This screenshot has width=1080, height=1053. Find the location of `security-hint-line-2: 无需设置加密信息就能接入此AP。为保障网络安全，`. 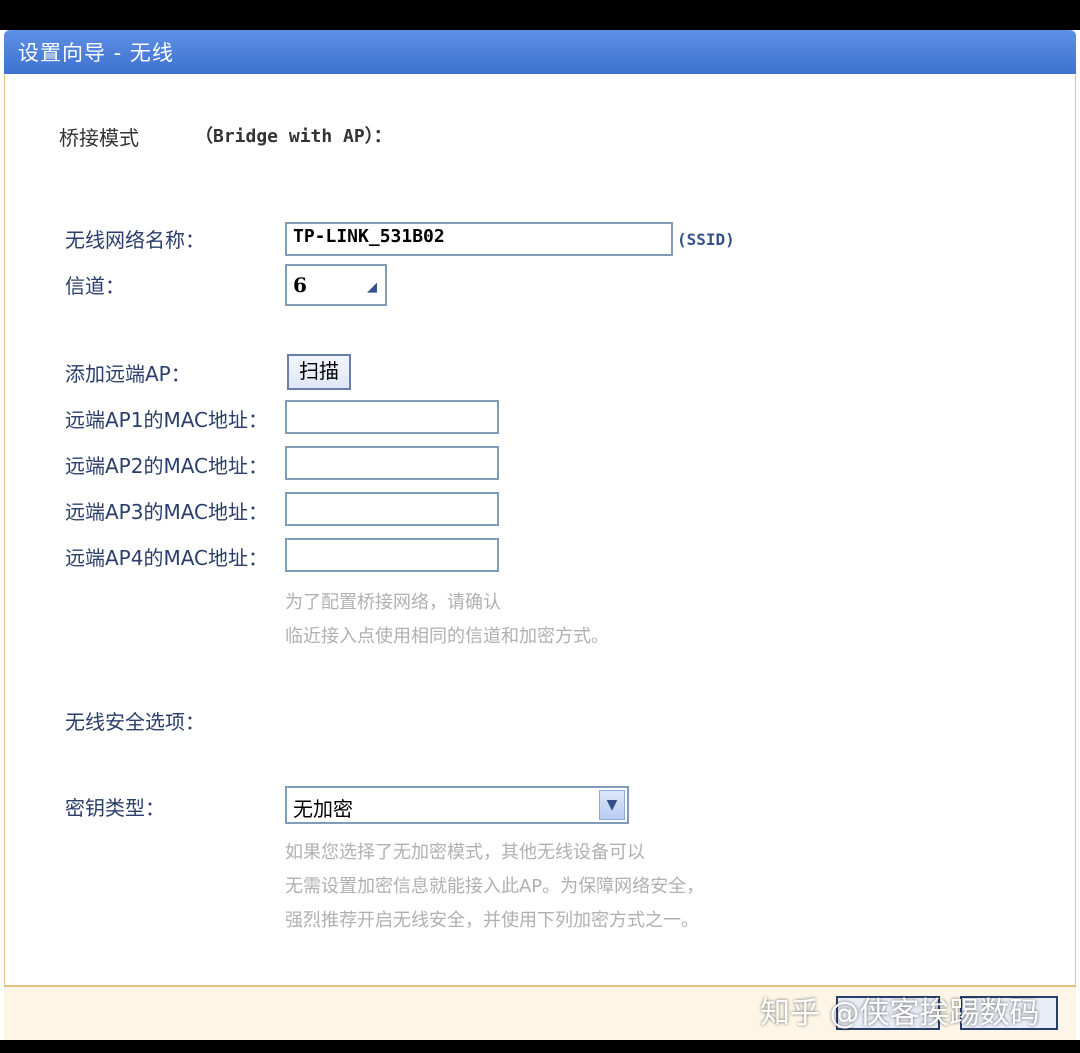

security-hint-line-2: 无需设置加密信息就能接入此AP。为保障网络安全， is located at coordinates (495, 886).